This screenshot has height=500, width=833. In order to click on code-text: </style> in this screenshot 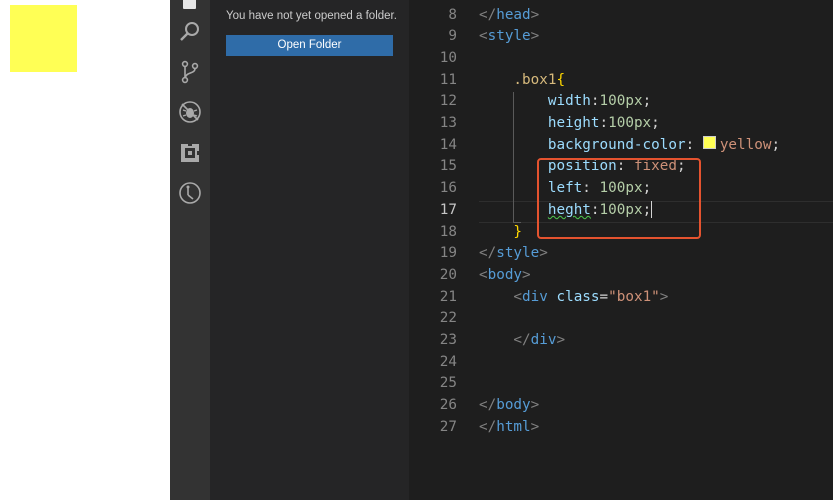, I will do `click(513, 254)`.